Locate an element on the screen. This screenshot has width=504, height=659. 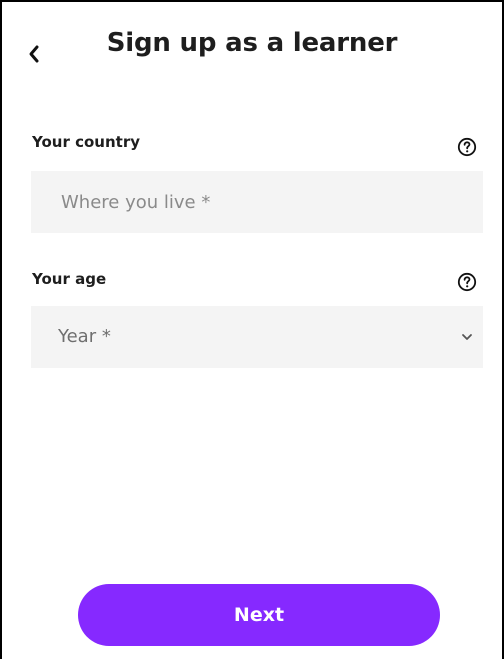
age-select-value: Year * is located at coordinates (84, 336).